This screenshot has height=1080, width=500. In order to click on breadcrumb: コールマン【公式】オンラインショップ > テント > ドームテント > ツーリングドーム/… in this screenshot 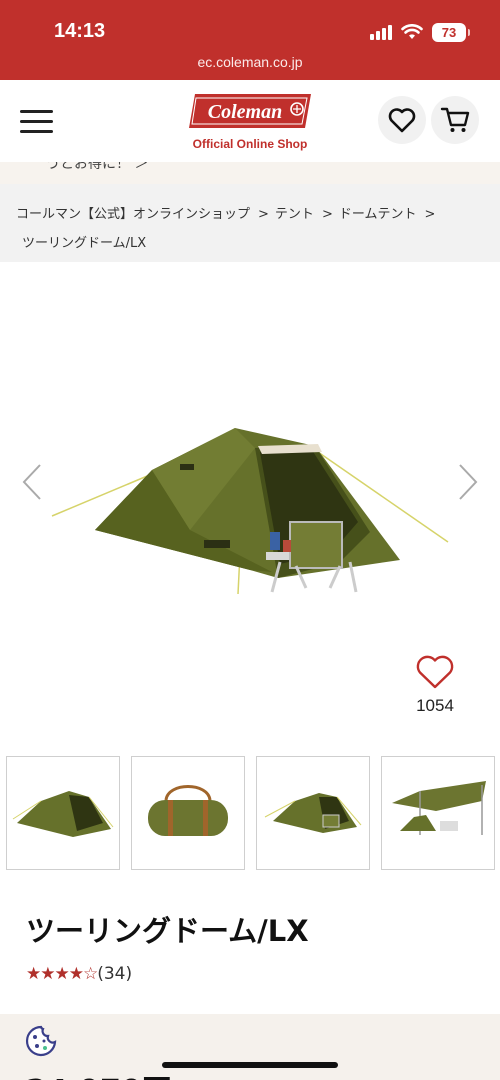, I will do `click(250, 223)`.